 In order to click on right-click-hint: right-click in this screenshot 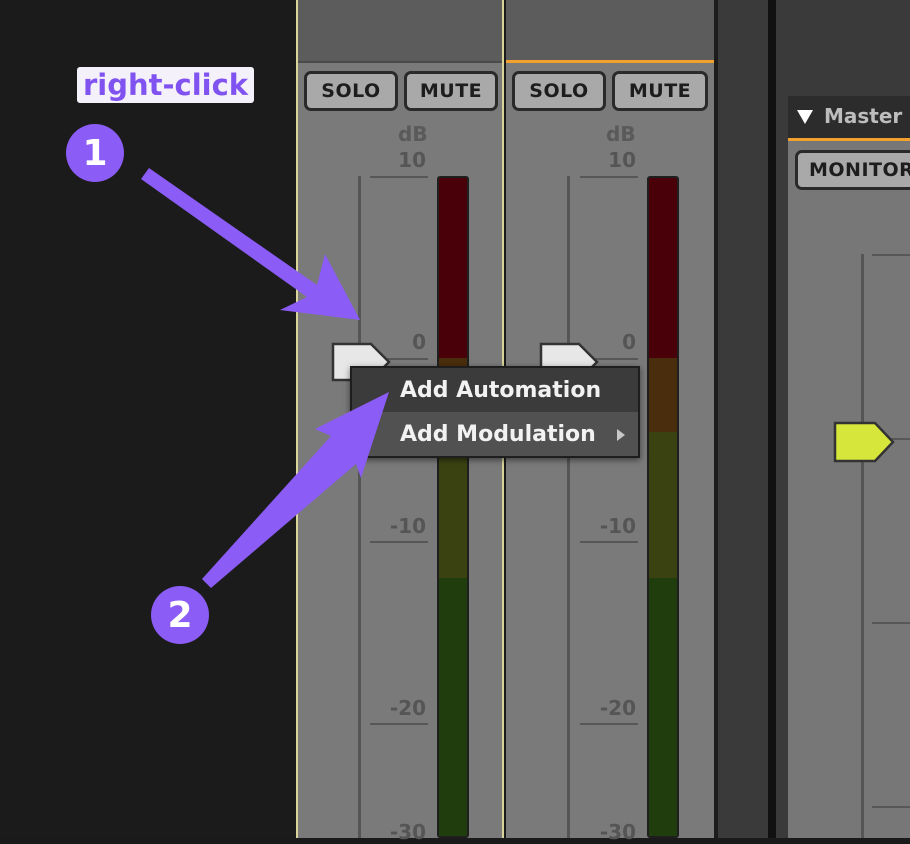, I will do `click(165, 85)`.